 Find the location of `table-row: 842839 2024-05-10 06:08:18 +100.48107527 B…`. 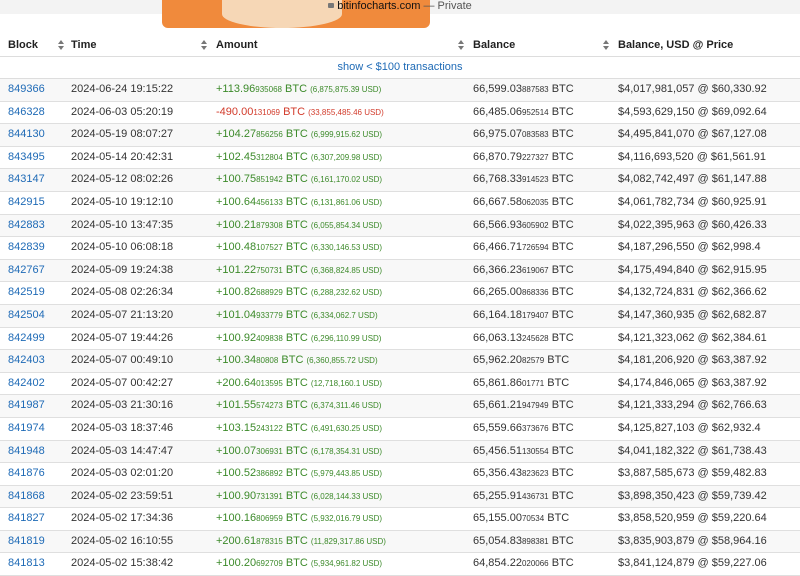

table-row: 842839 2024-05-10 06:08:18 +100.48107527 B… is located at coordinates (400, 248).